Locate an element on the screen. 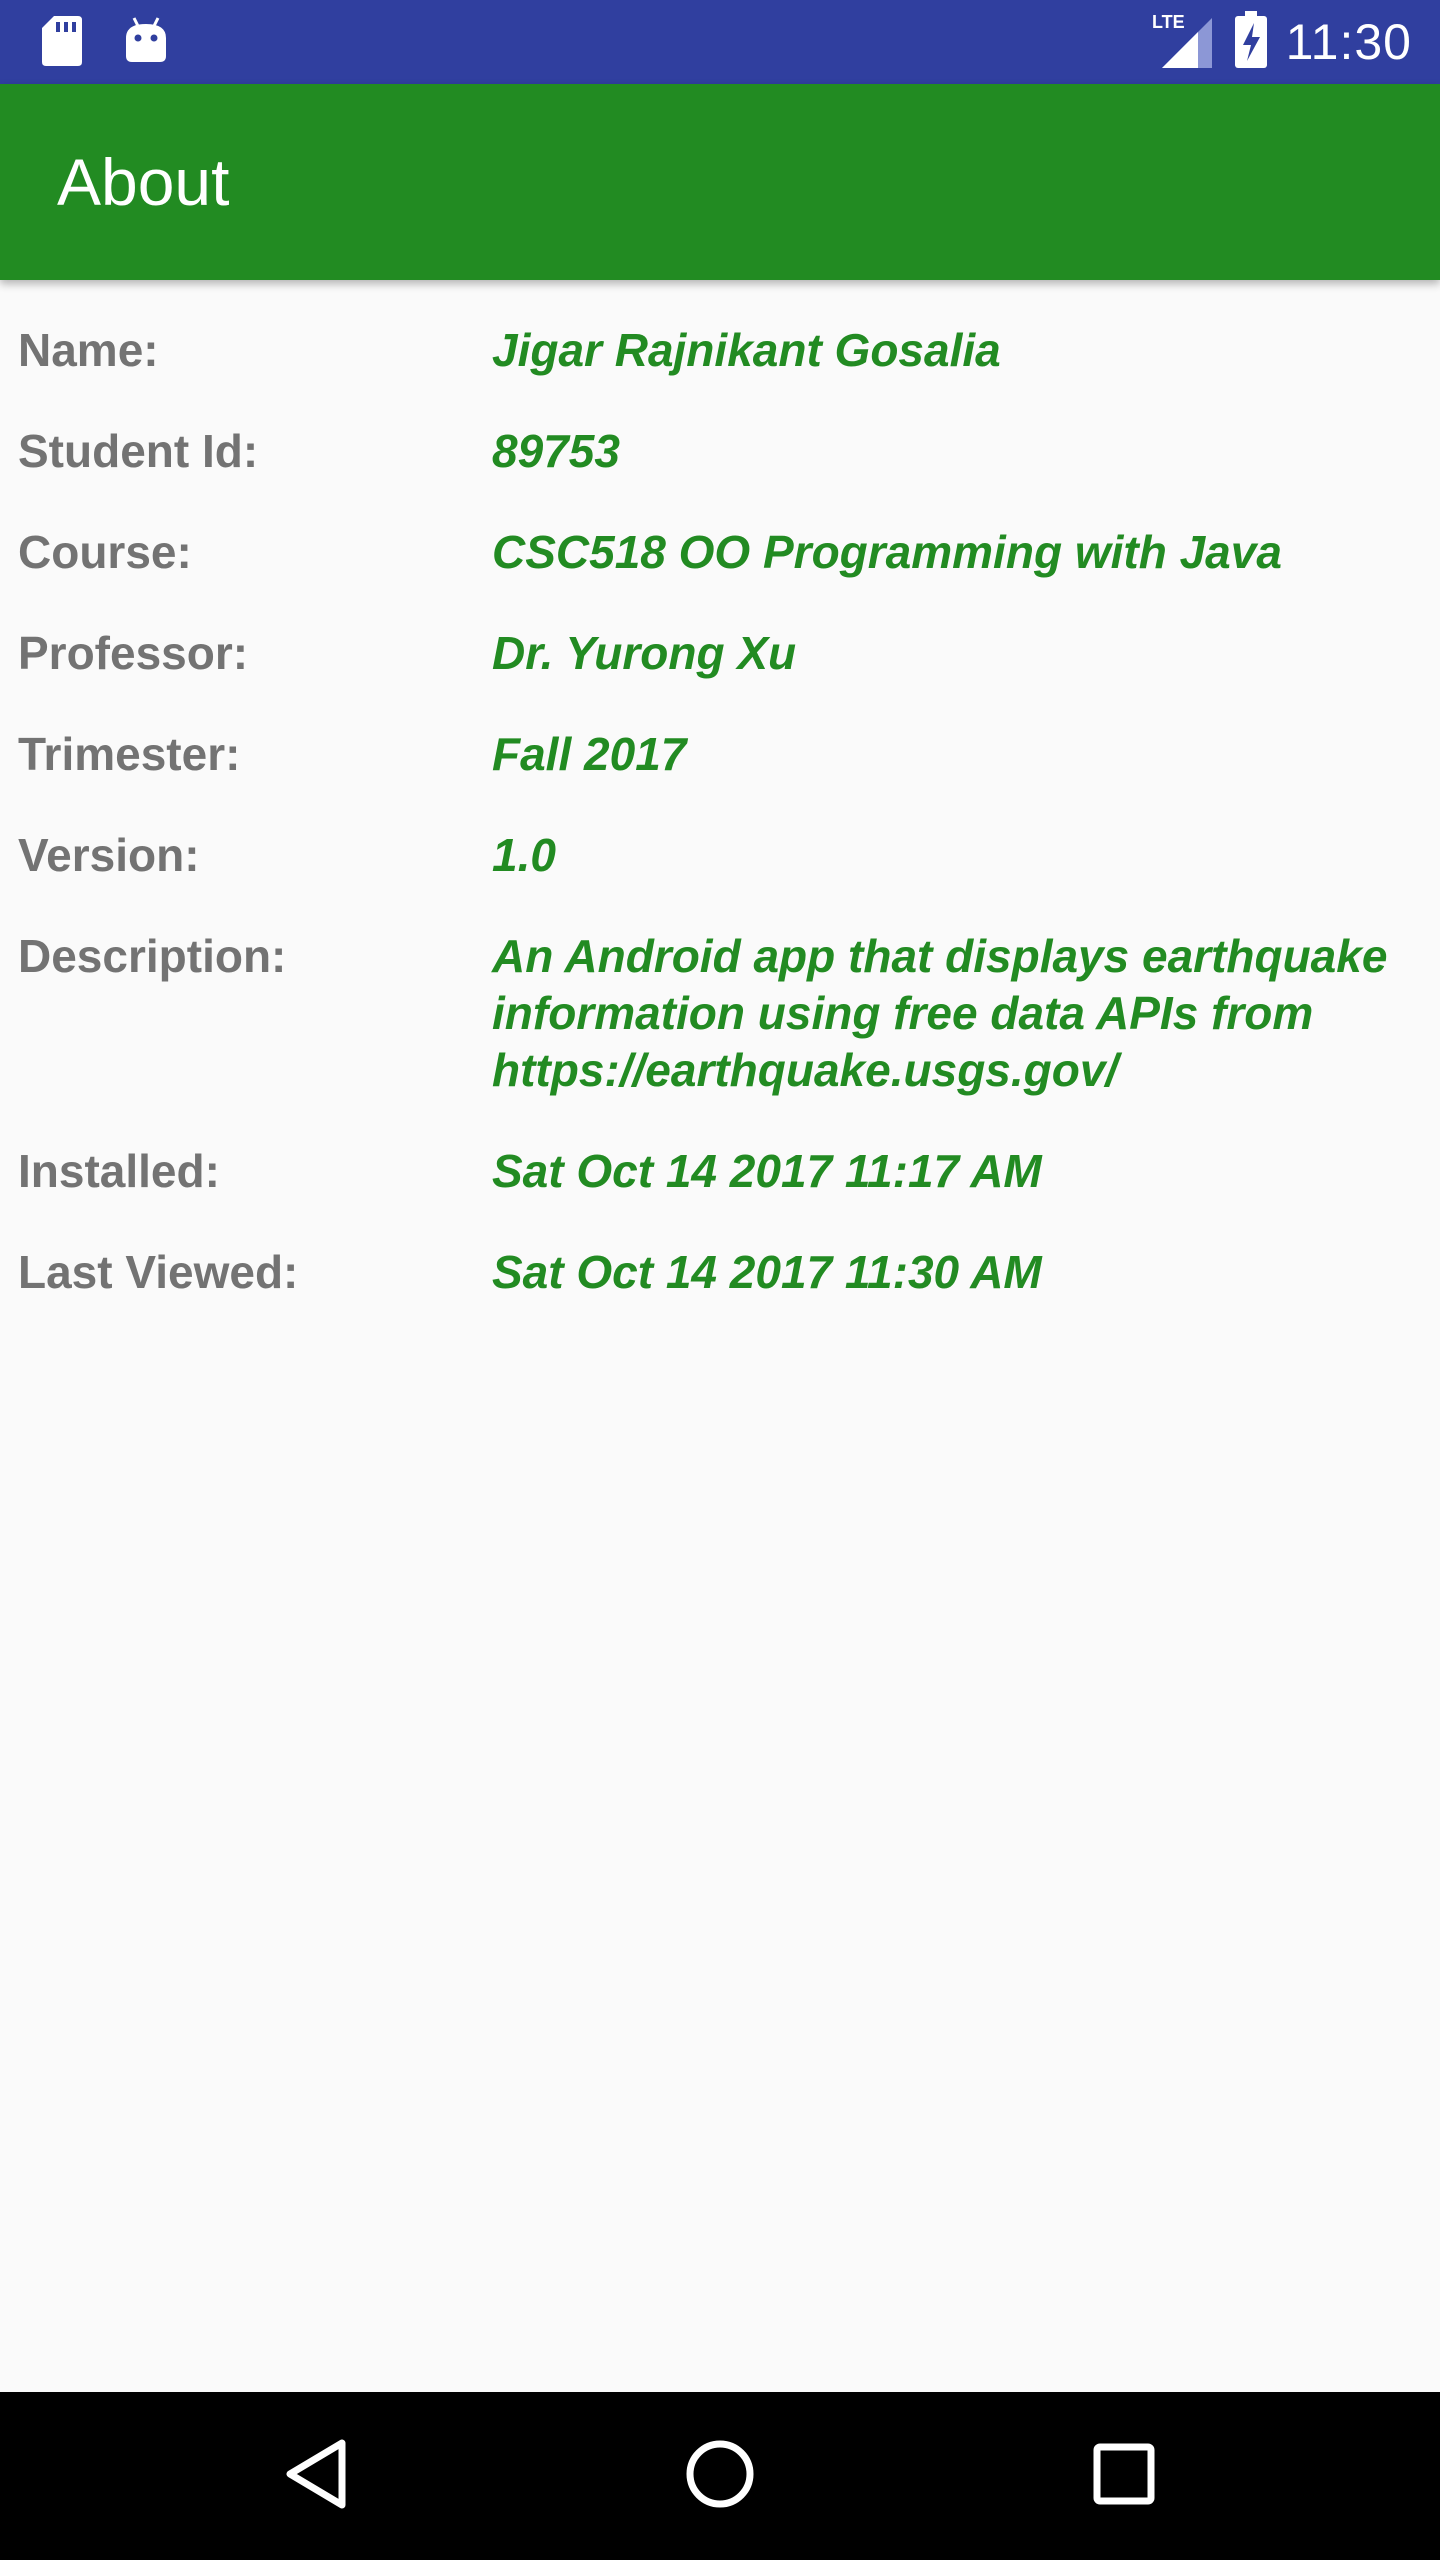 The width and height of the screenshot is (1440, 2560). version-value: 1.0 is located at coordinates (524, 855).